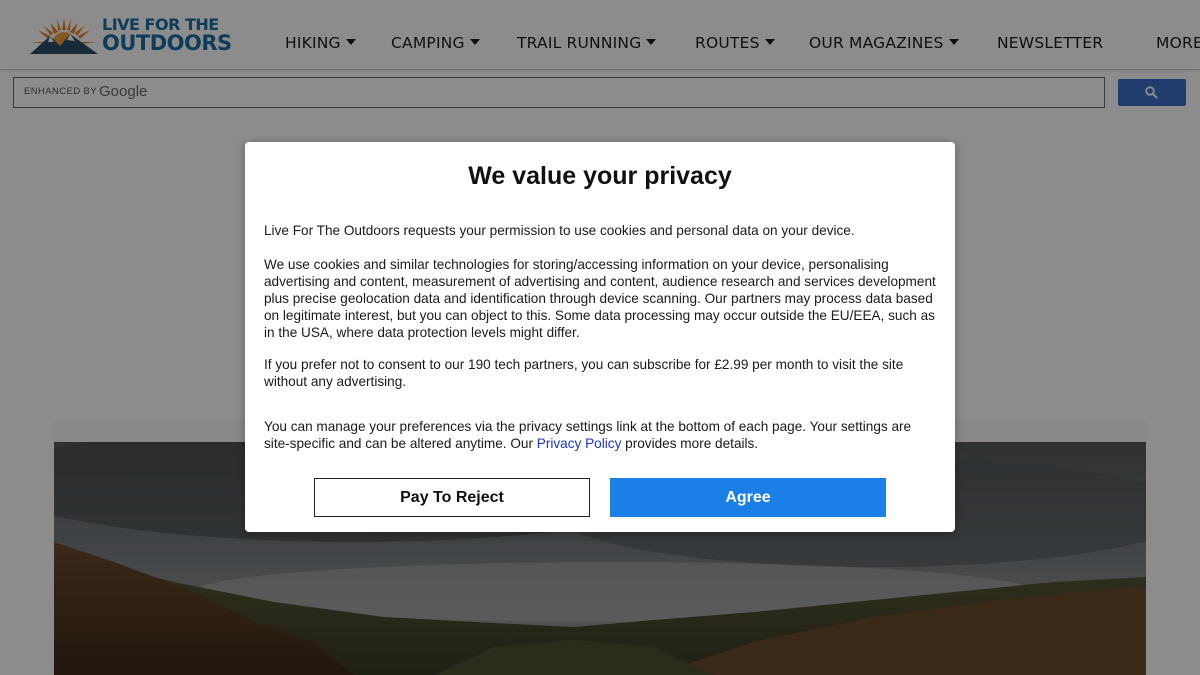  What do you see at coordinates (690, 443) in the screenshot?
I see `preferences-text-end: provides more details.` at bounding box center [690, 443].